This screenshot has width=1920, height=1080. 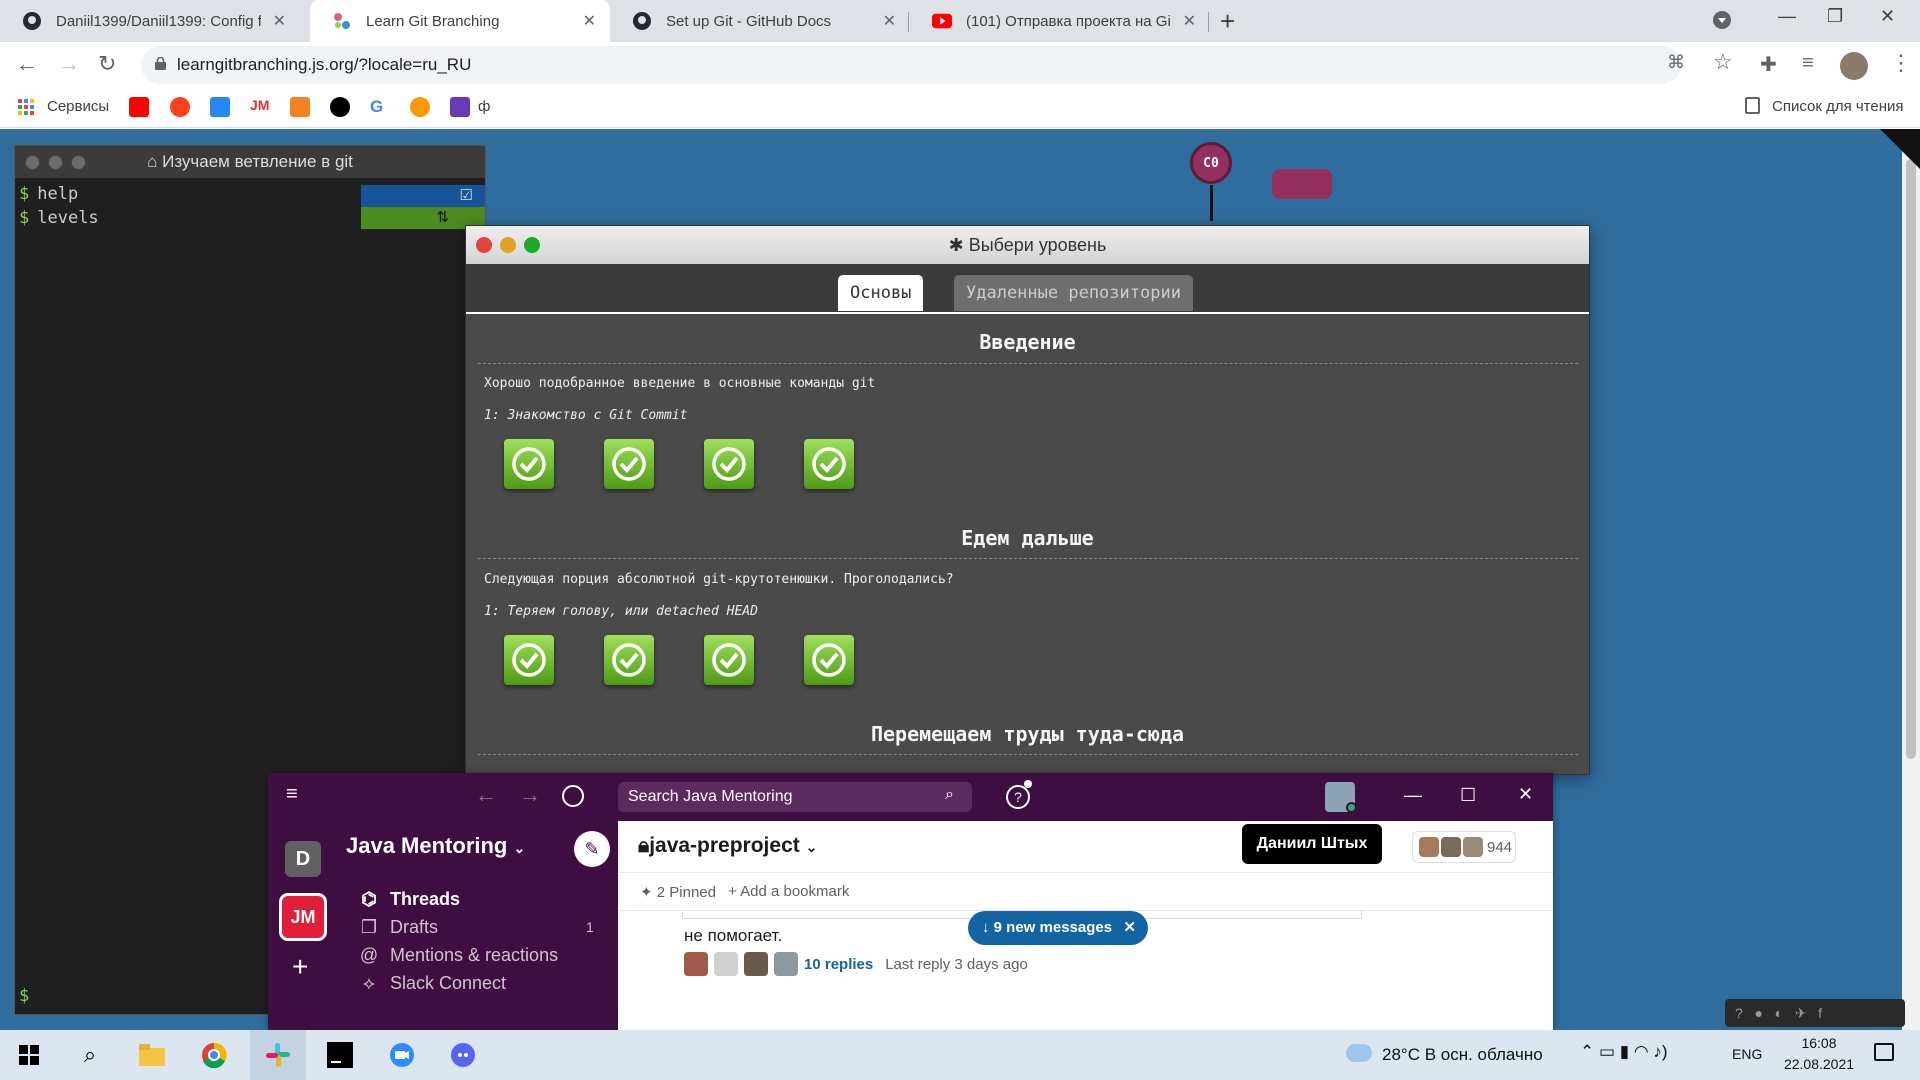 What do you see at coordinates (1808, 63) in the screenshot?
I see `media-icon: ≡` at bounding box center [1808, 63].